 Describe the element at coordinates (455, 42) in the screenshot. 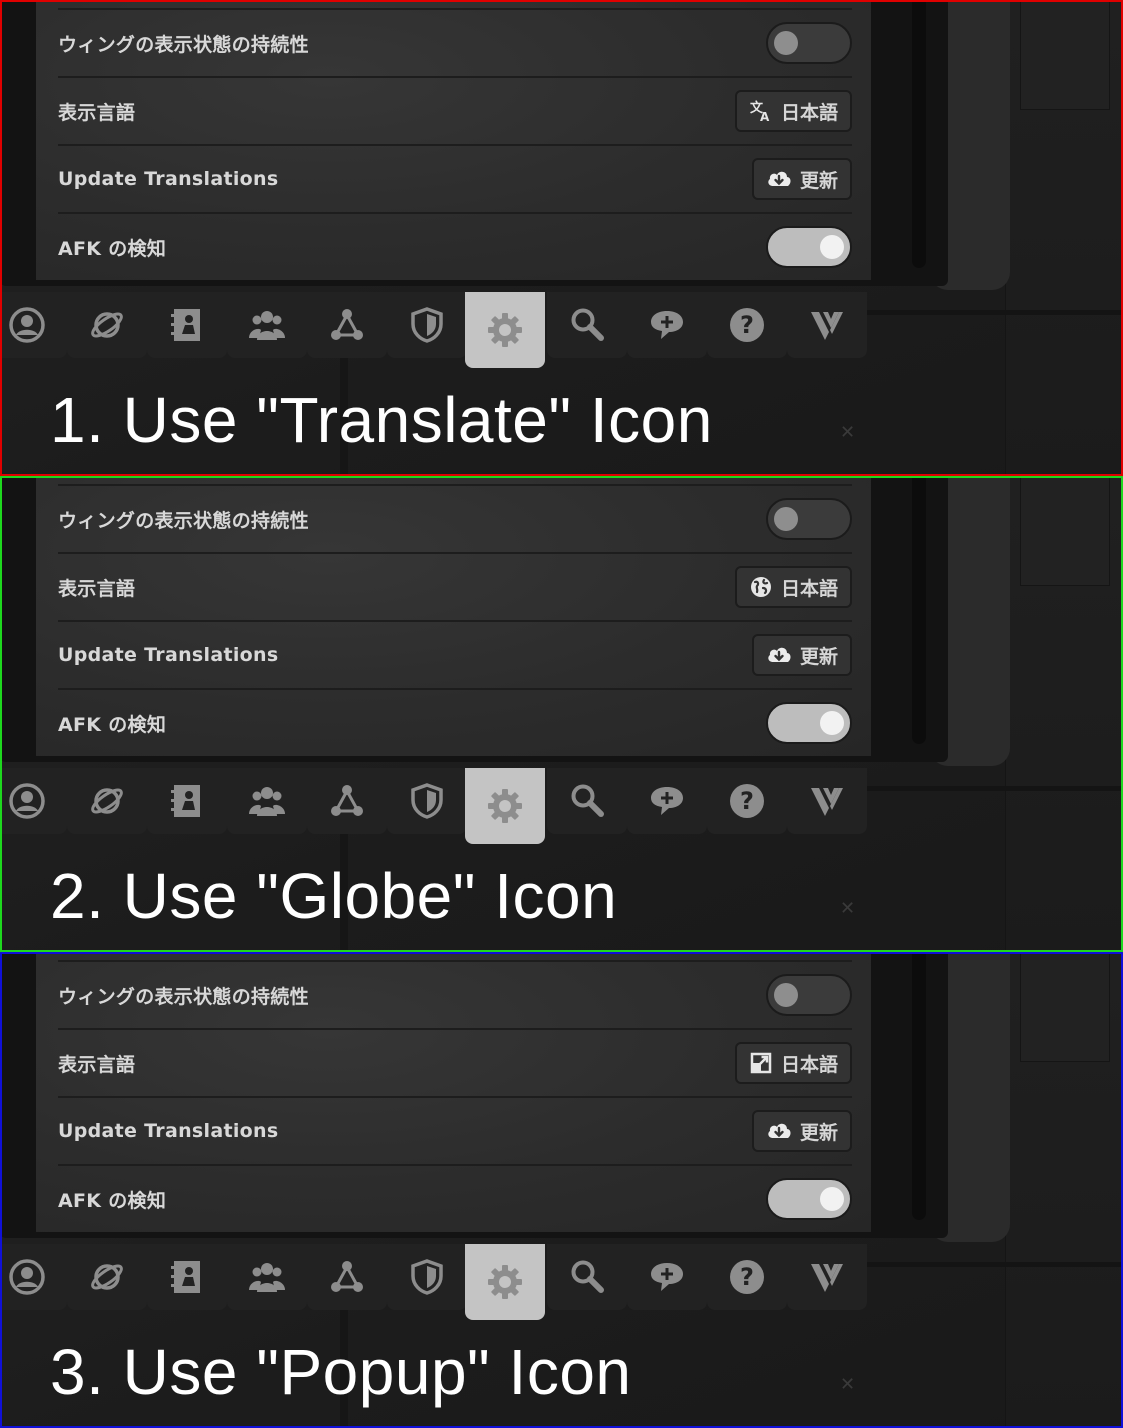

I see `setting-row-wing-persistence: ウィングの表示状態の持続性` at that location.